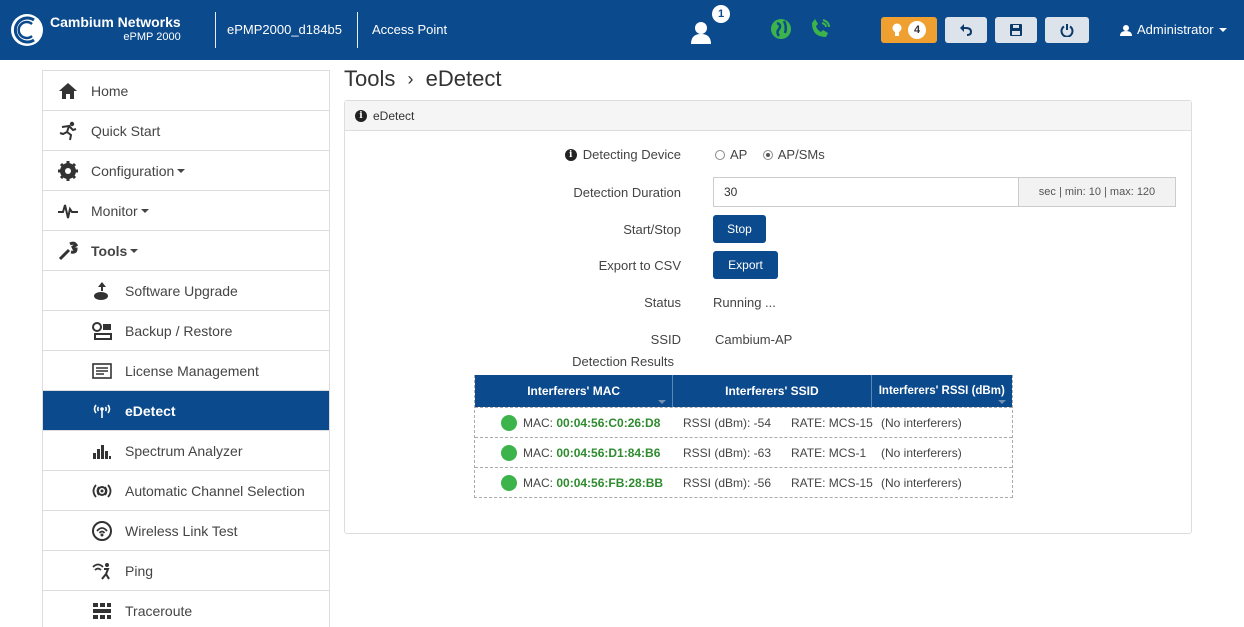 This screenshot has width=1244, height=627. I want to click on sidebar-item-label: Spectrum Analyzer, so click(184, 450).